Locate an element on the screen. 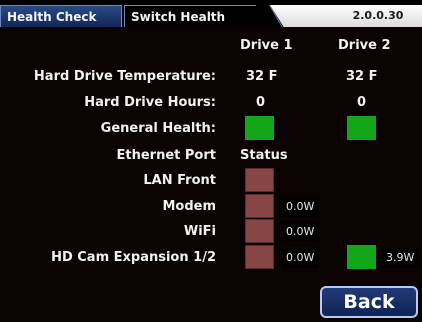  drive1-health-indicator is located at coordinates (259, 128).